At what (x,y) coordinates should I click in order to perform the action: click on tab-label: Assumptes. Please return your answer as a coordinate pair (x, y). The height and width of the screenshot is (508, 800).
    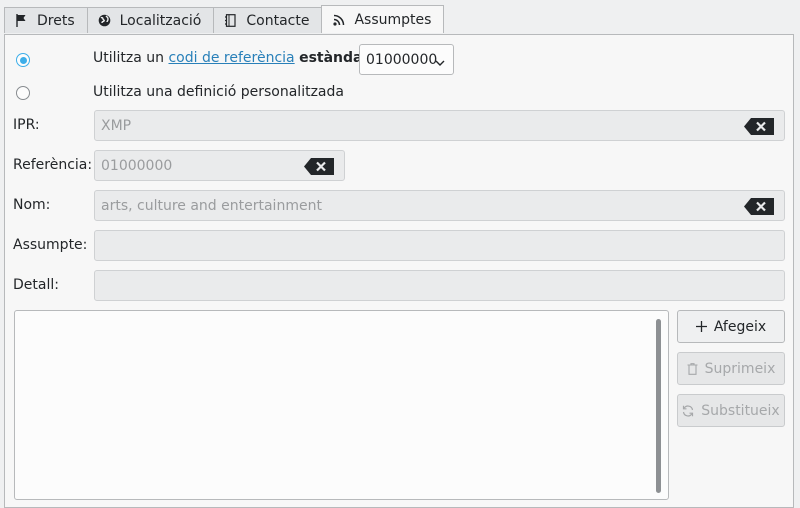
    Looking at the image, I should click on (393, 19).